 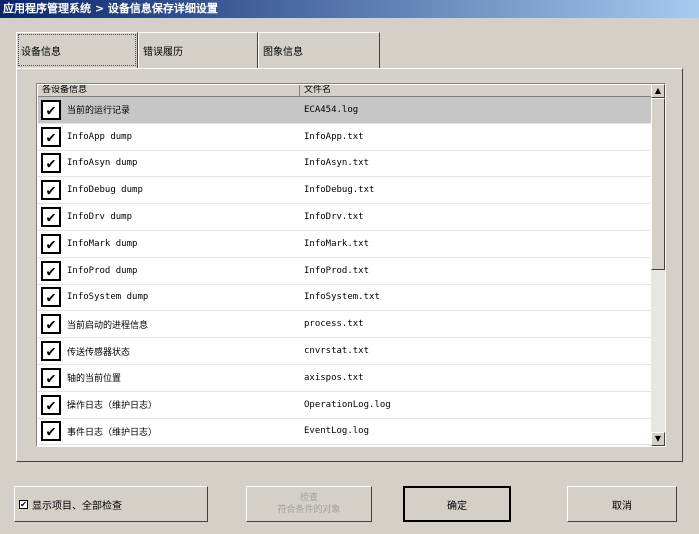 What do you see at coordinates (337, 163) in the screenshot?
I see `filename: InfoAsyn.txt` at bounding box center [337, 163].